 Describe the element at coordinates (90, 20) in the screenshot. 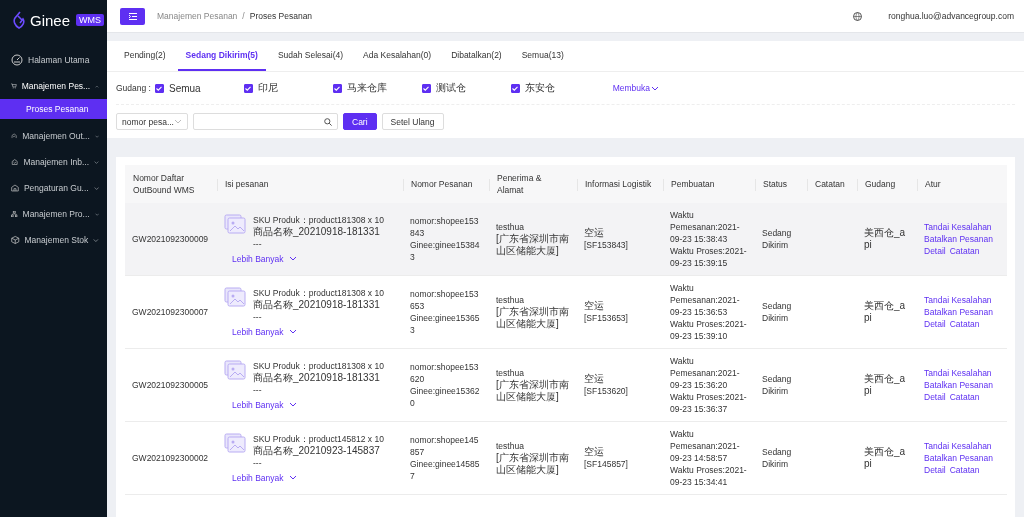

I see `logo-badge: WMS` at that location.